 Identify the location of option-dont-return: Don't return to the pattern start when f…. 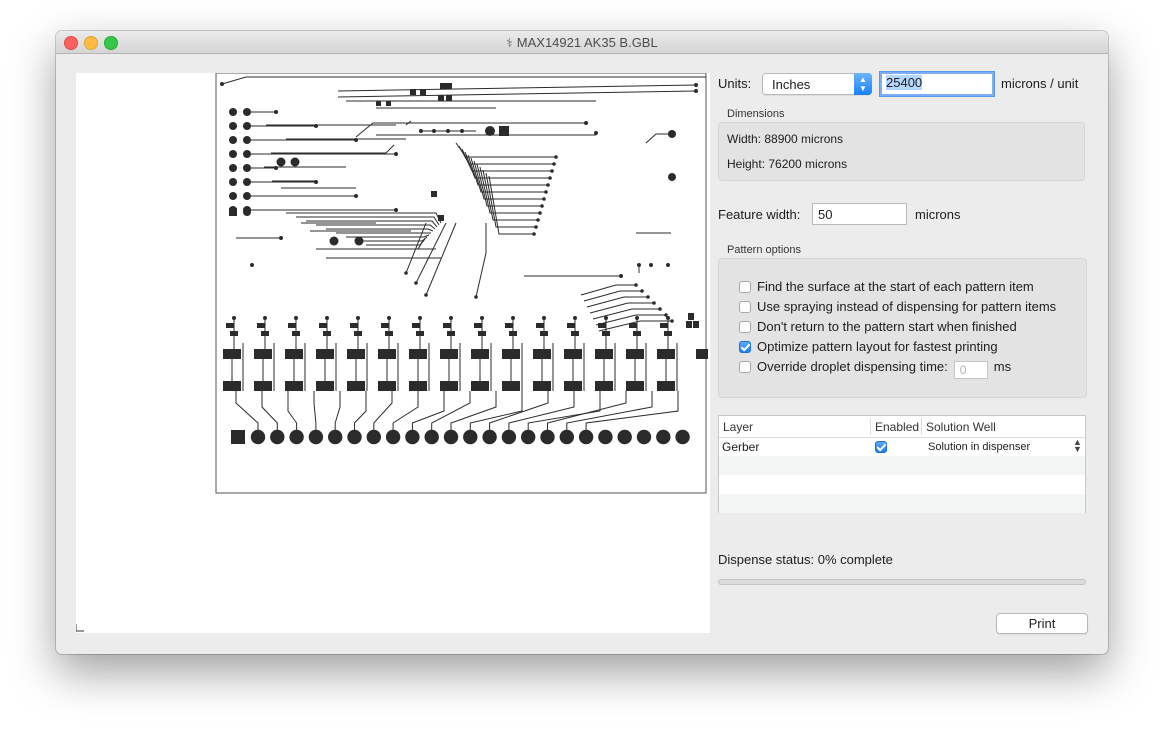
(878, 326).